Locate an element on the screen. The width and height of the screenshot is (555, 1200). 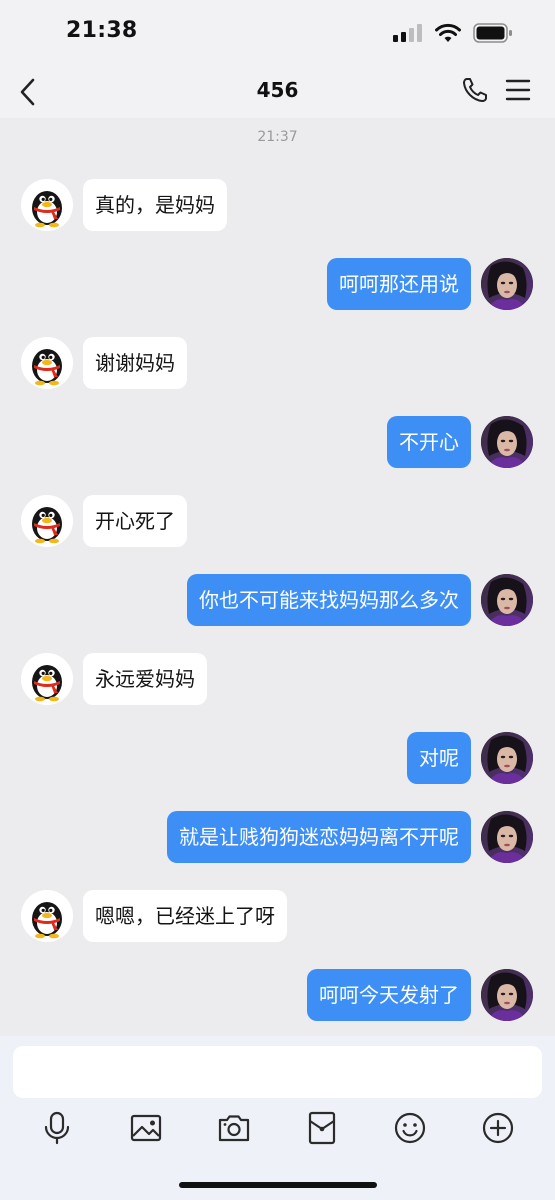
image-icon is located at coordinates (146, 1128).